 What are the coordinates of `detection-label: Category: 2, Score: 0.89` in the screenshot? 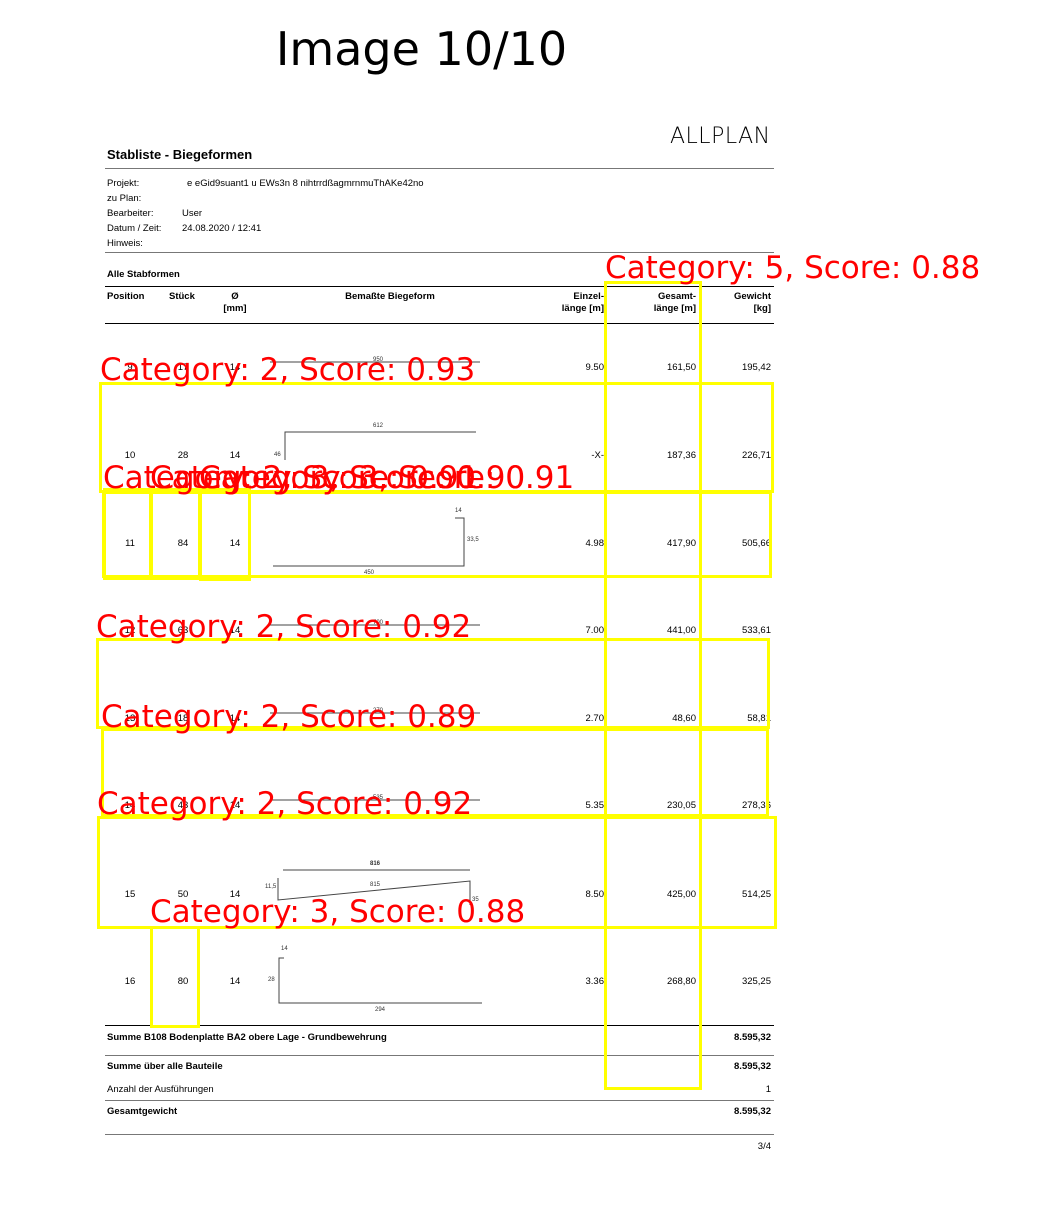 It's located at (289, 717).